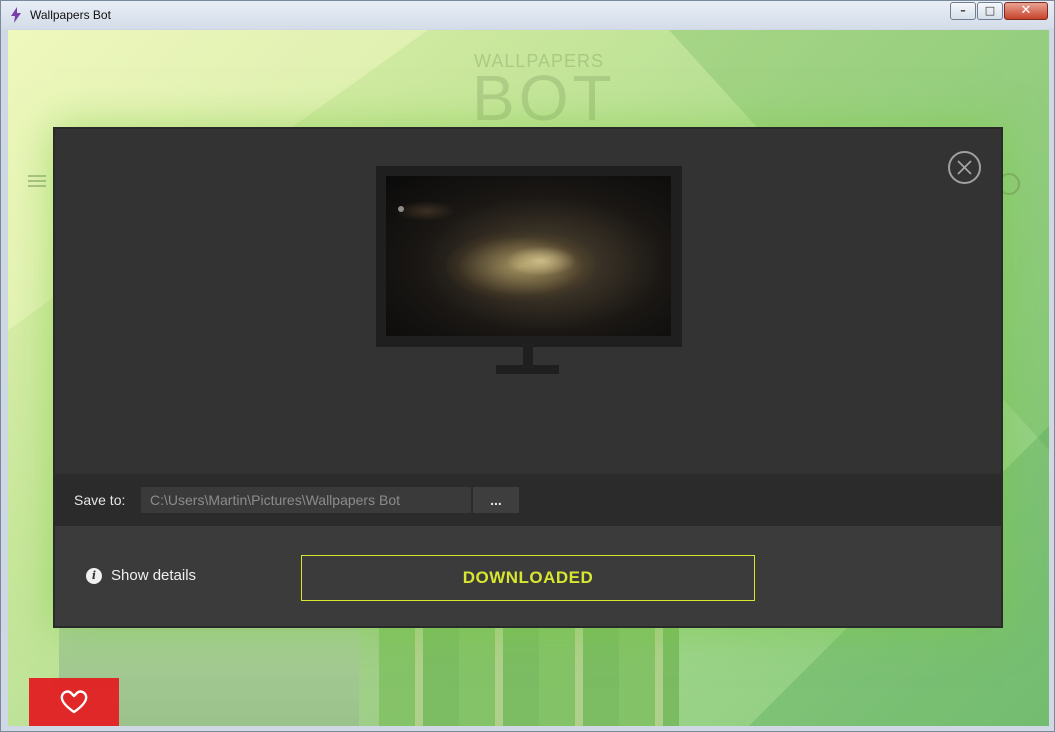 The height and width of the screenshot is (732, 1055). I want to click on title-bar: Wallpapers Bot – □ ✕, so click(527, 15).